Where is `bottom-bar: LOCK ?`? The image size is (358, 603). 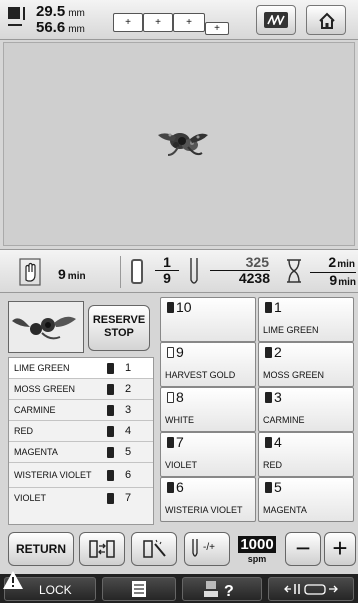 bottom-bar: LOCK ? is located at coordinates (179, 587).